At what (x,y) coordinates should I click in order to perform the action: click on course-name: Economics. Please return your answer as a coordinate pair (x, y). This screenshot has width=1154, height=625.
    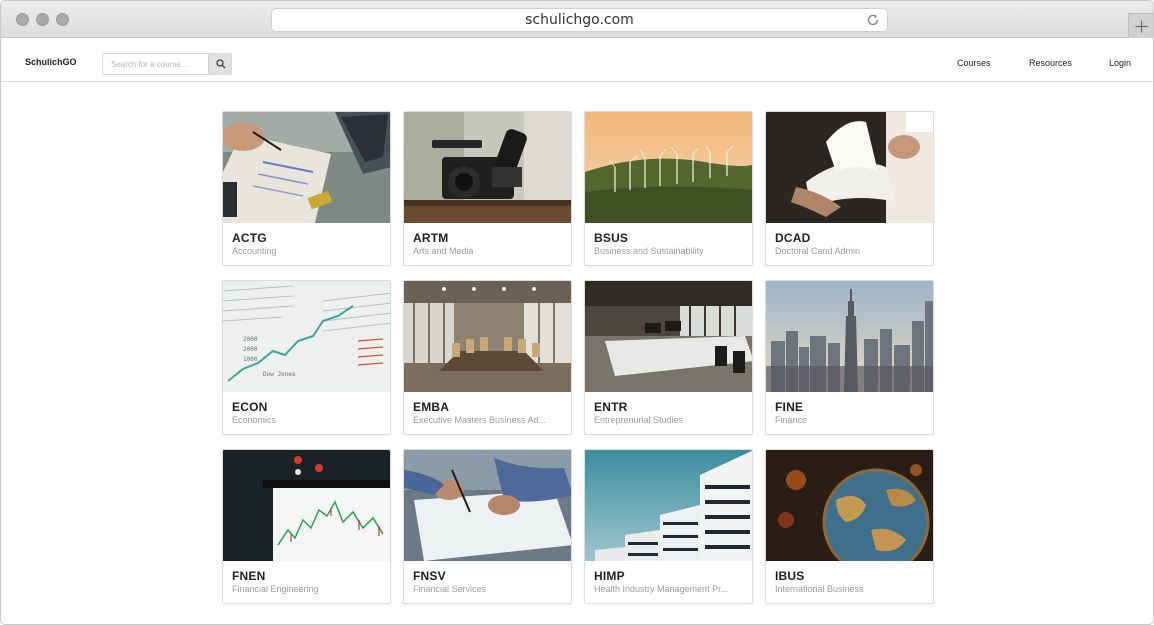
    Looking at the image, I should click on (254, 420).